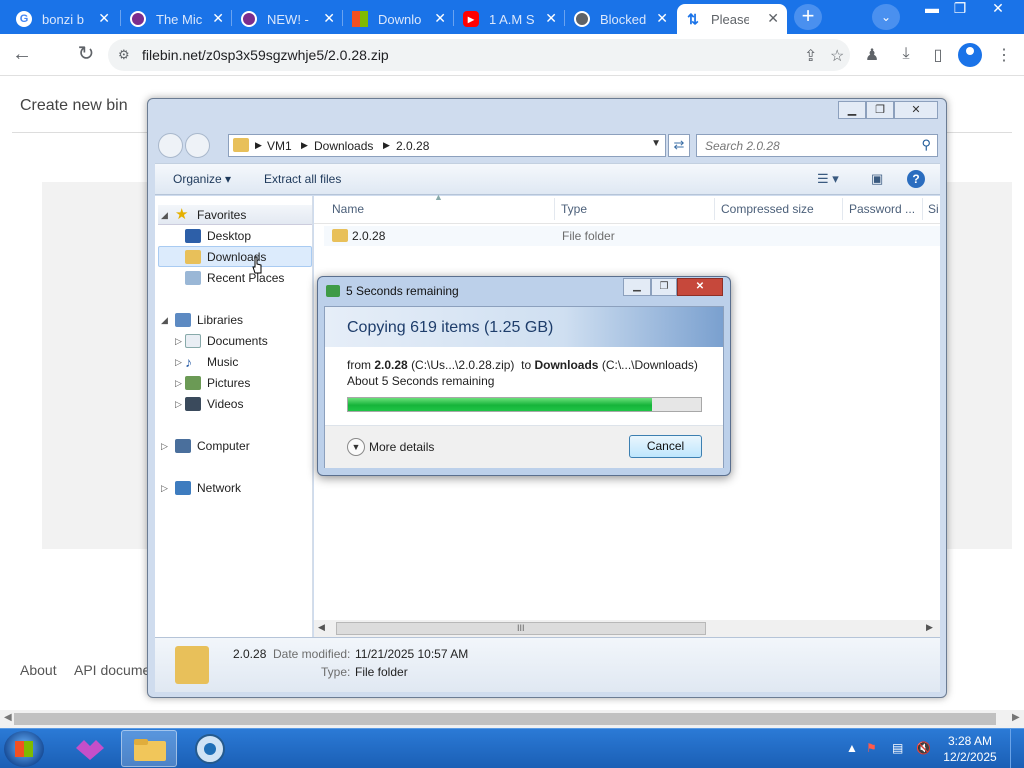  I want to click on start-button, so click(24, 749).